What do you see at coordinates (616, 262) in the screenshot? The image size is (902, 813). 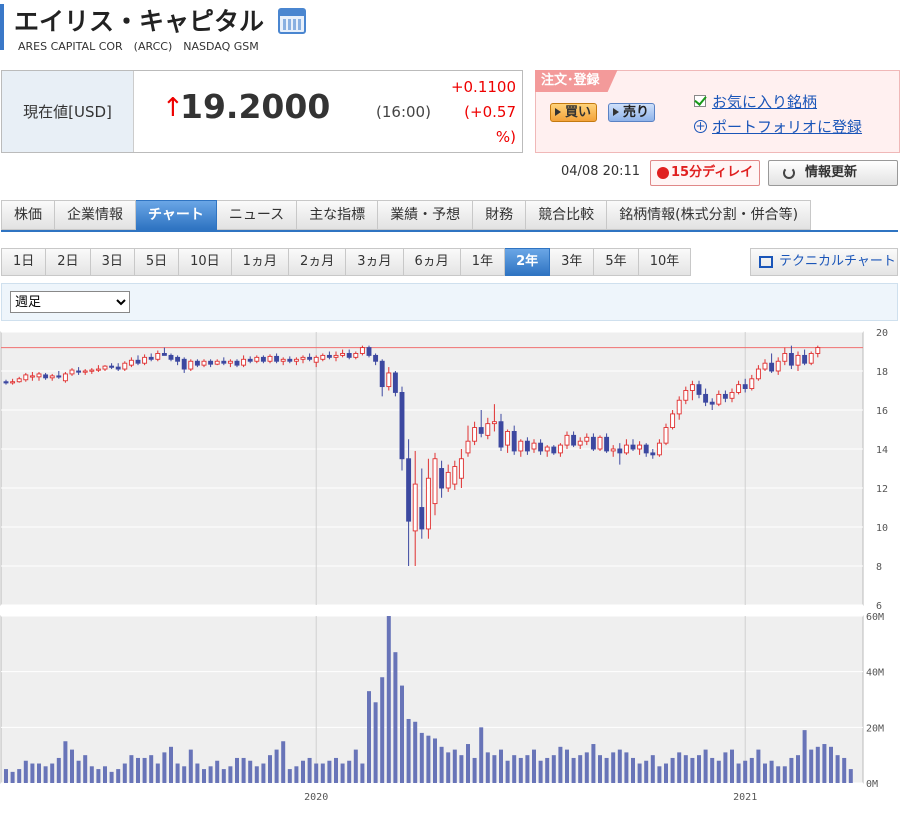 I see `range-tab-12: 5年` at bounding box center [616, 262].